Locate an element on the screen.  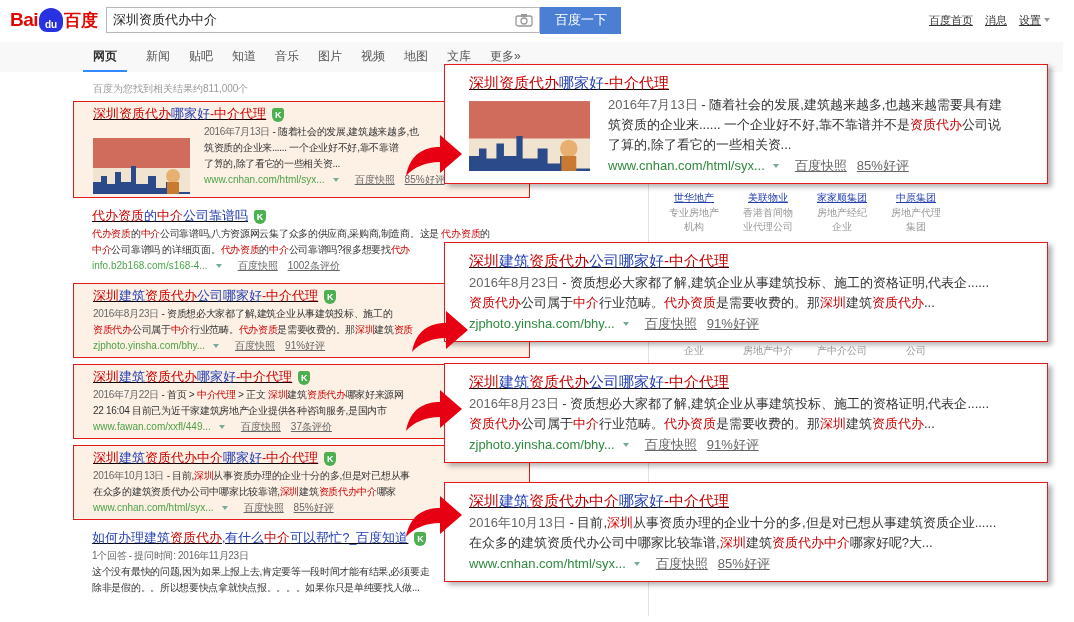
company-description: 专业房地产 is located at coordinates (694, 213).